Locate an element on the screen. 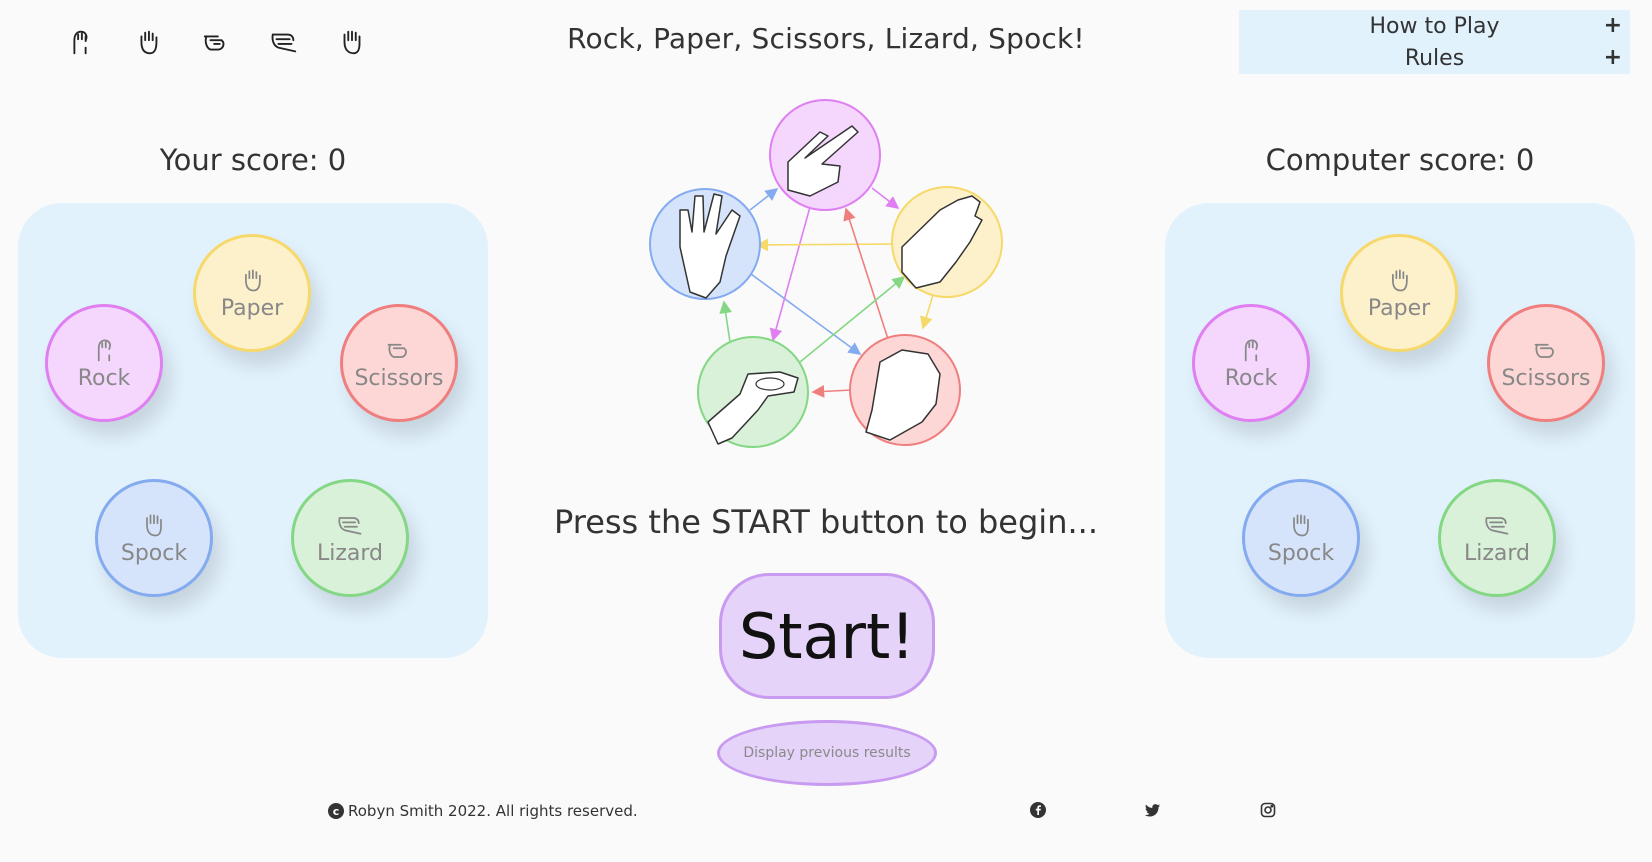 This screenshot has height=862, width=1652. how-to-play-toggle: How to Play + is located at coordinates (1434, 26).